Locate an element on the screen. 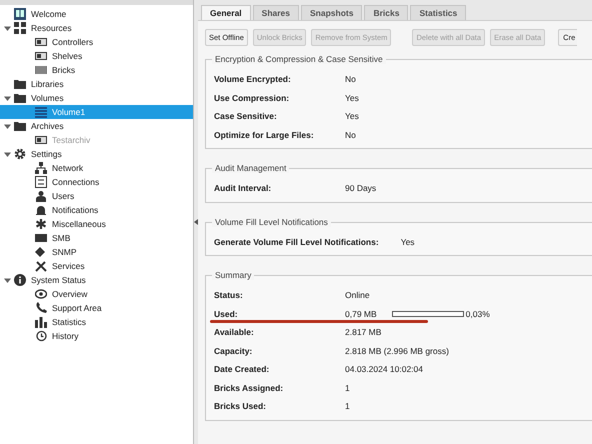 The height and width of the screenshot is (444, 592). field-label: Status: is located at coordinates (229, 295).